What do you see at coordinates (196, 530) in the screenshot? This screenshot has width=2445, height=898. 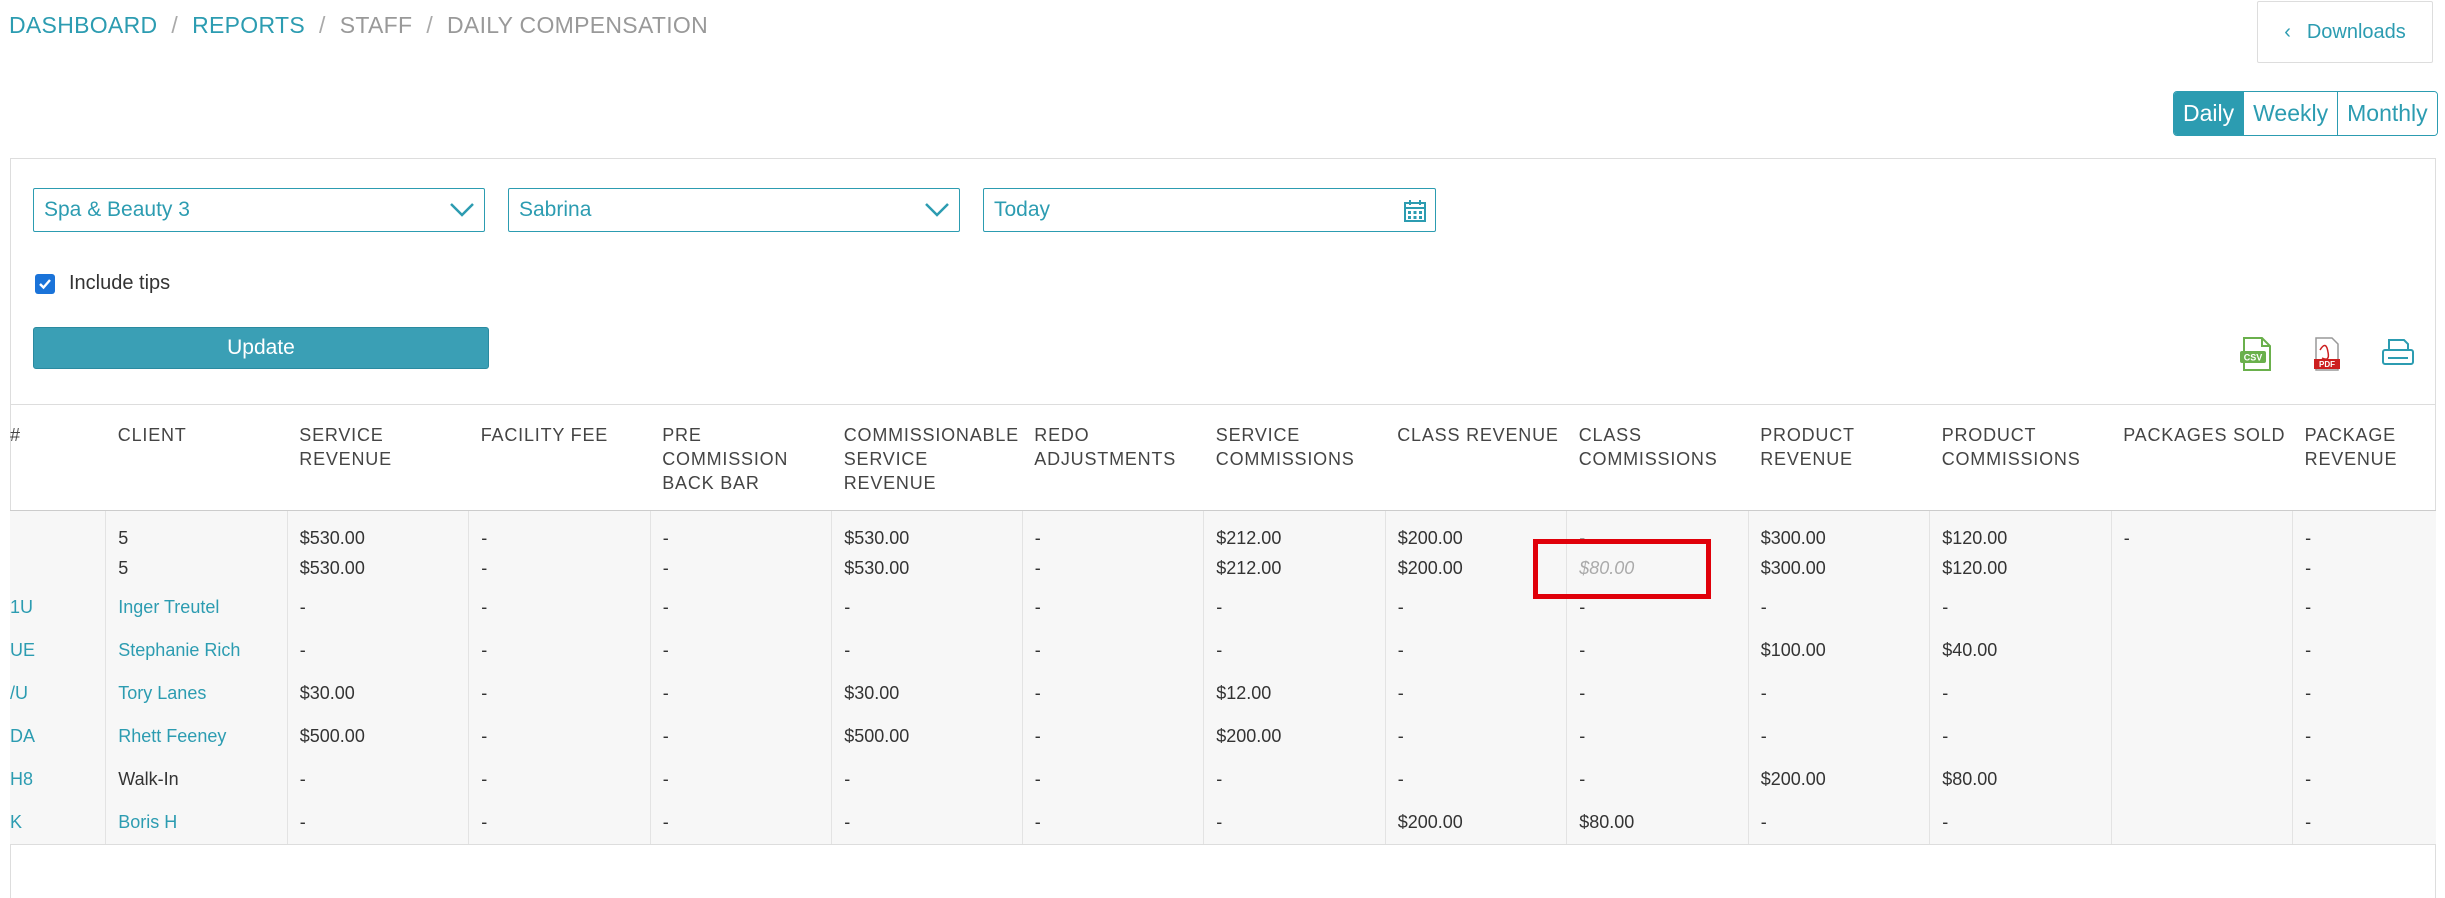 I see `table-cell: 5` at bounding box center [196, 530].